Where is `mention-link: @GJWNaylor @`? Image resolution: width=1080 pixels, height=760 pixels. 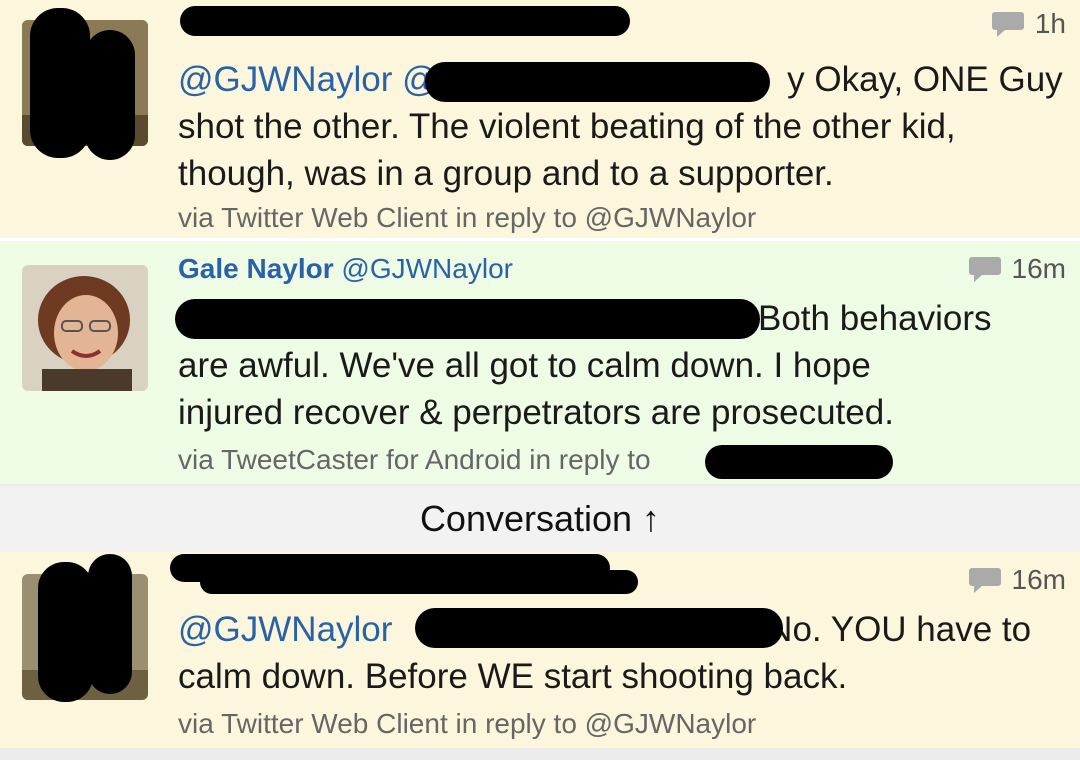 mention-link: @GJWNaylor @ is located at coordinates (308, 79).